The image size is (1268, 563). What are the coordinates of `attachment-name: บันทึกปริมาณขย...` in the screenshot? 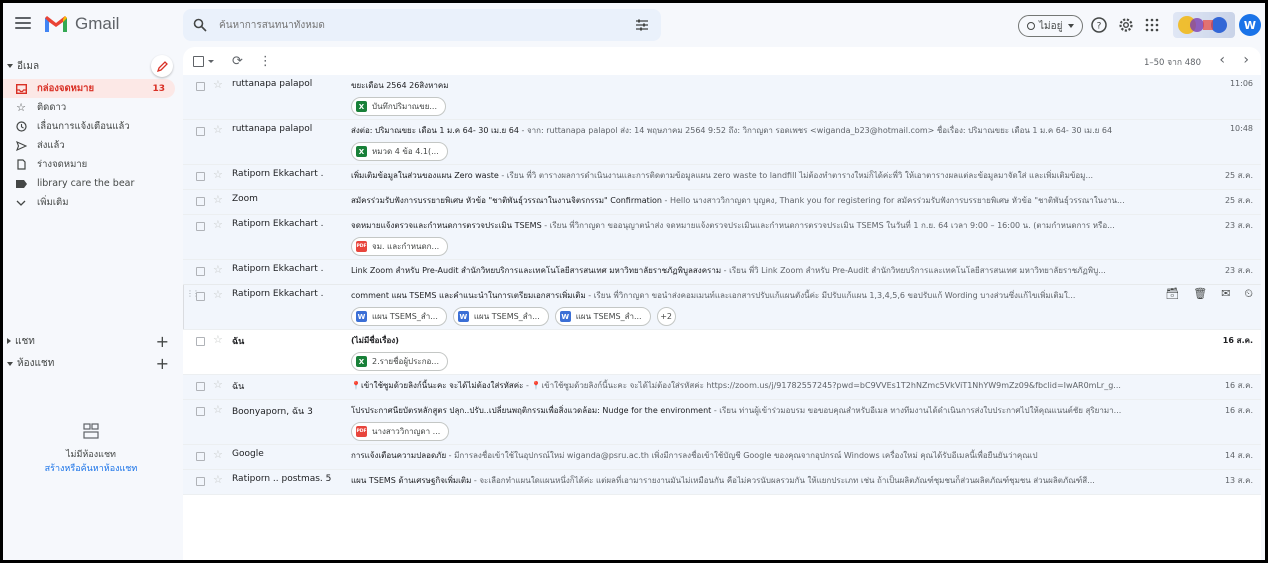 It's located at (405, 106).